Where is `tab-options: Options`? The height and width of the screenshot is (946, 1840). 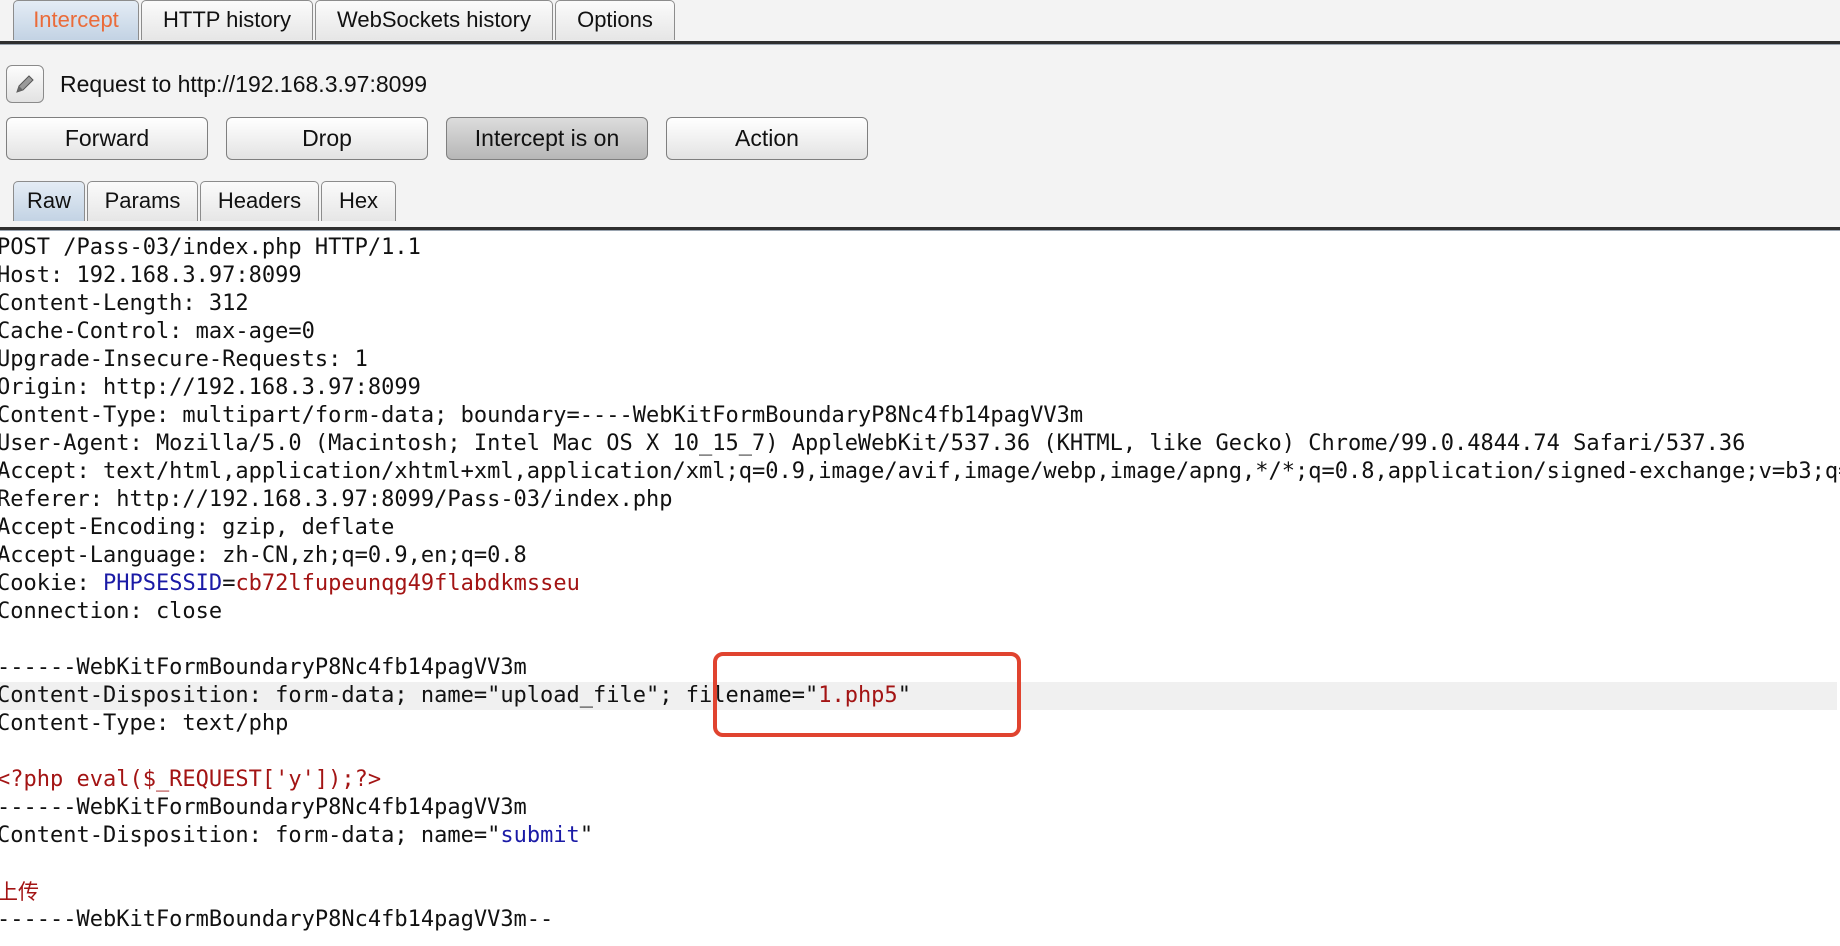
tab-options: Options is located at coordinates (615, 20).